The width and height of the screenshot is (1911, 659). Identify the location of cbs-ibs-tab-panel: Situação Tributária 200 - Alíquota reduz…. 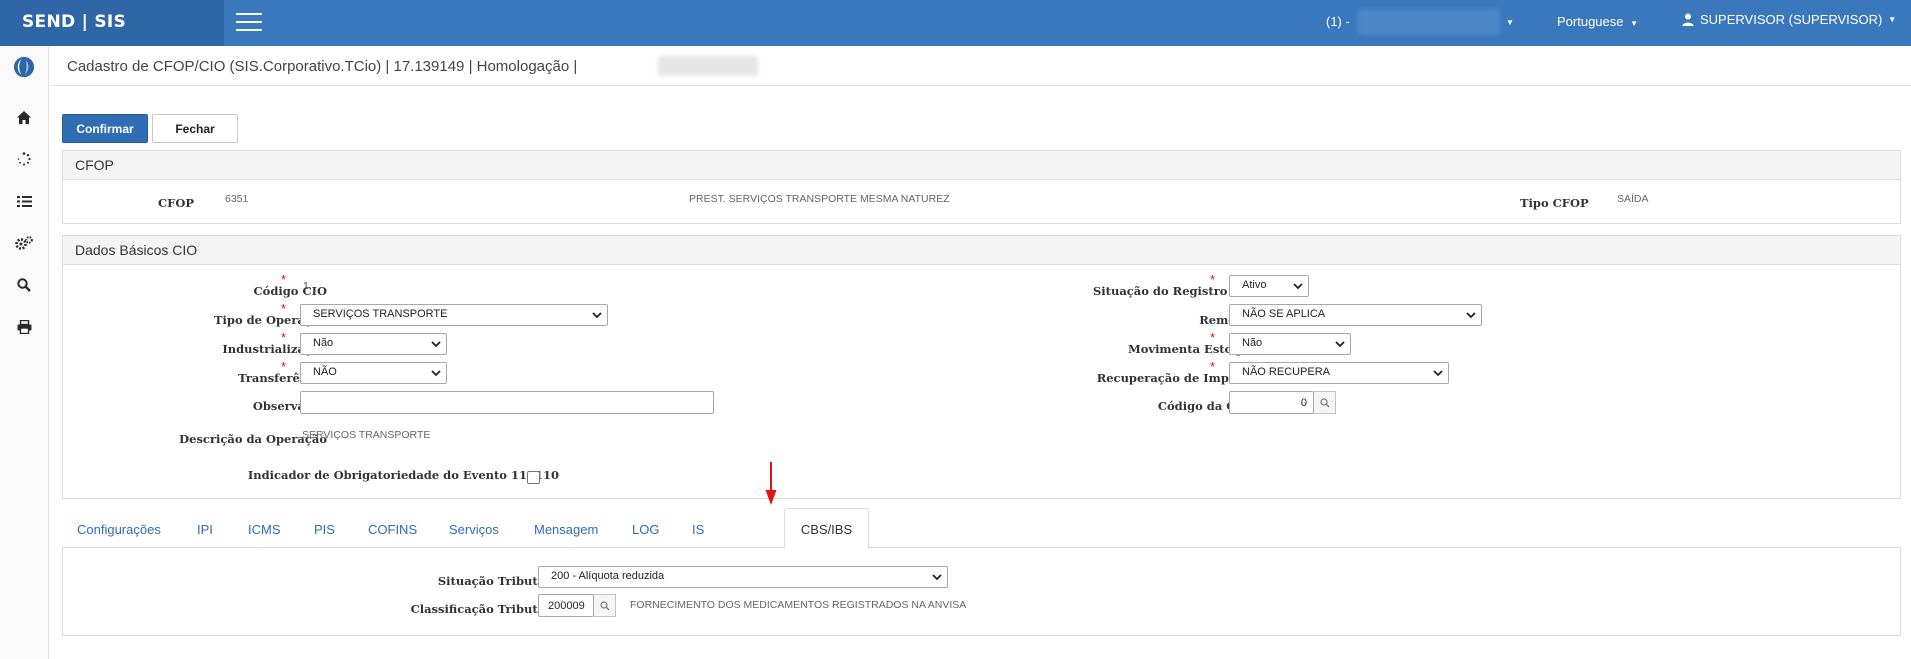
(981, 592).